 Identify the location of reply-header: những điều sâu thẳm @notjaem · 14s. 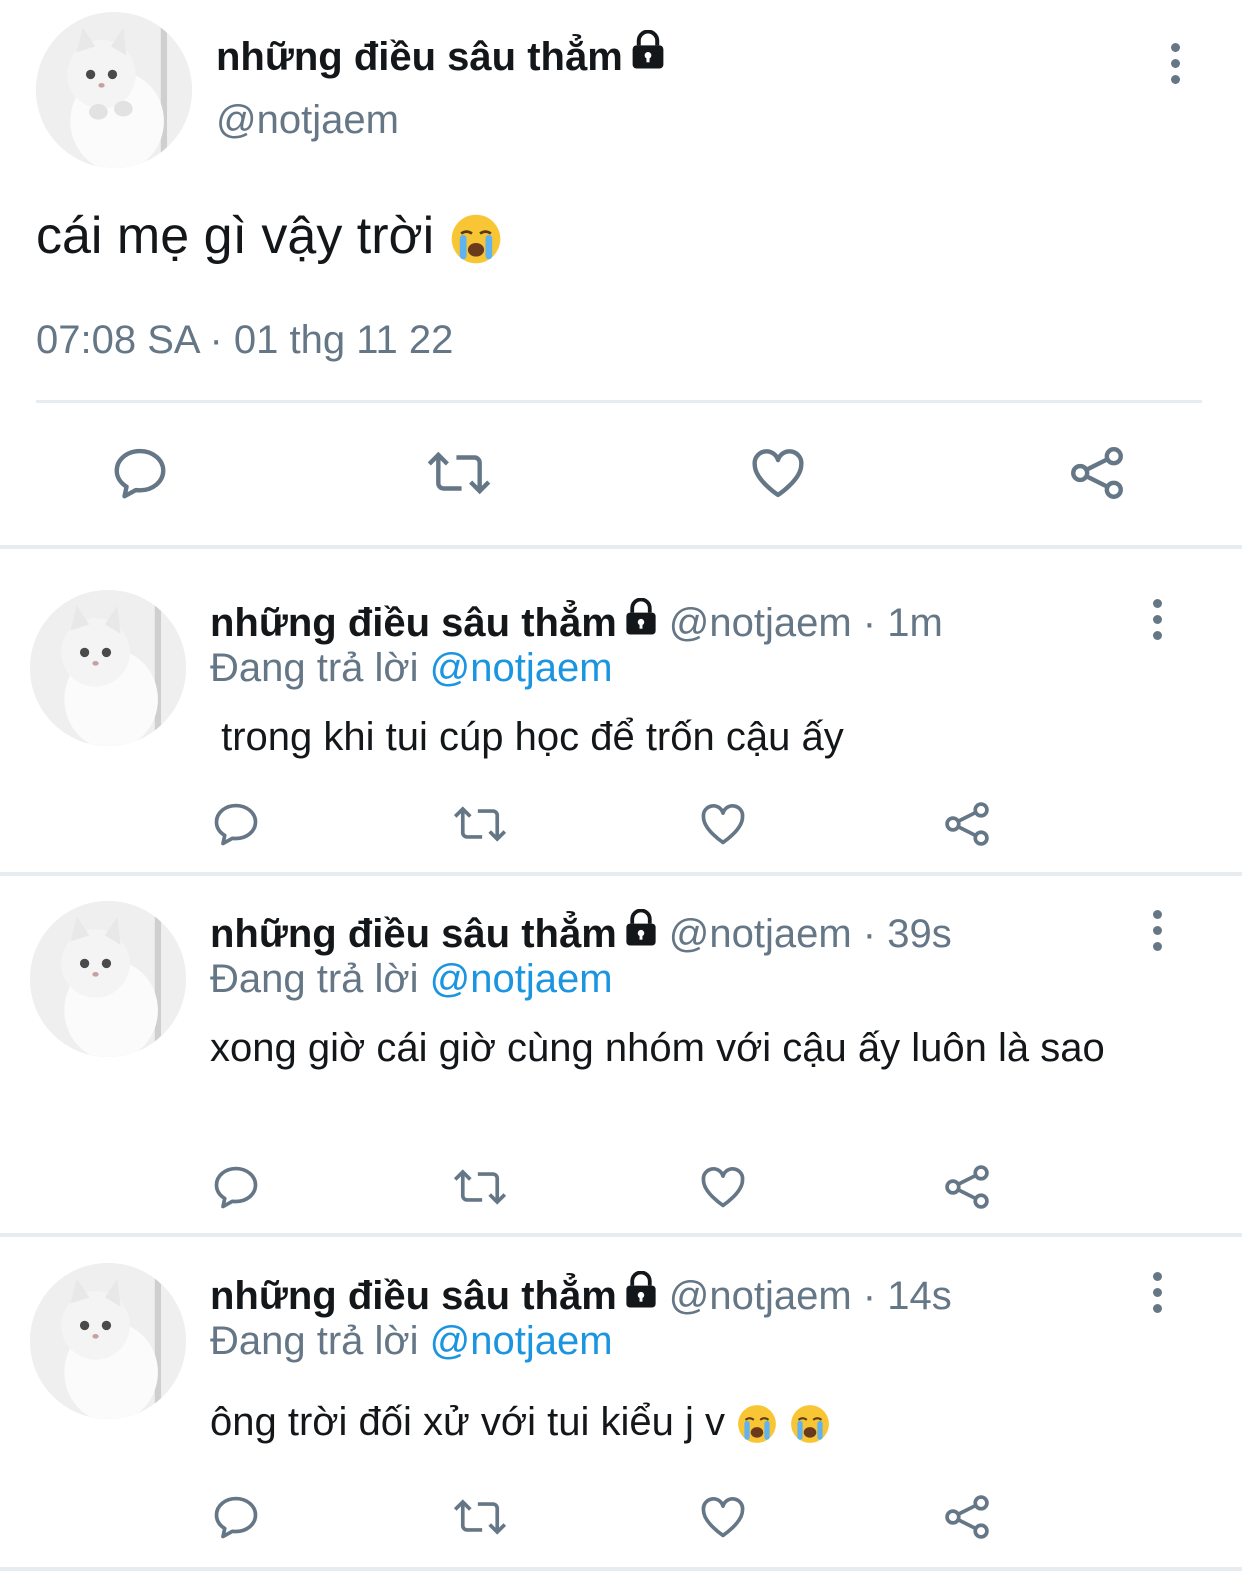
(581, 1295).